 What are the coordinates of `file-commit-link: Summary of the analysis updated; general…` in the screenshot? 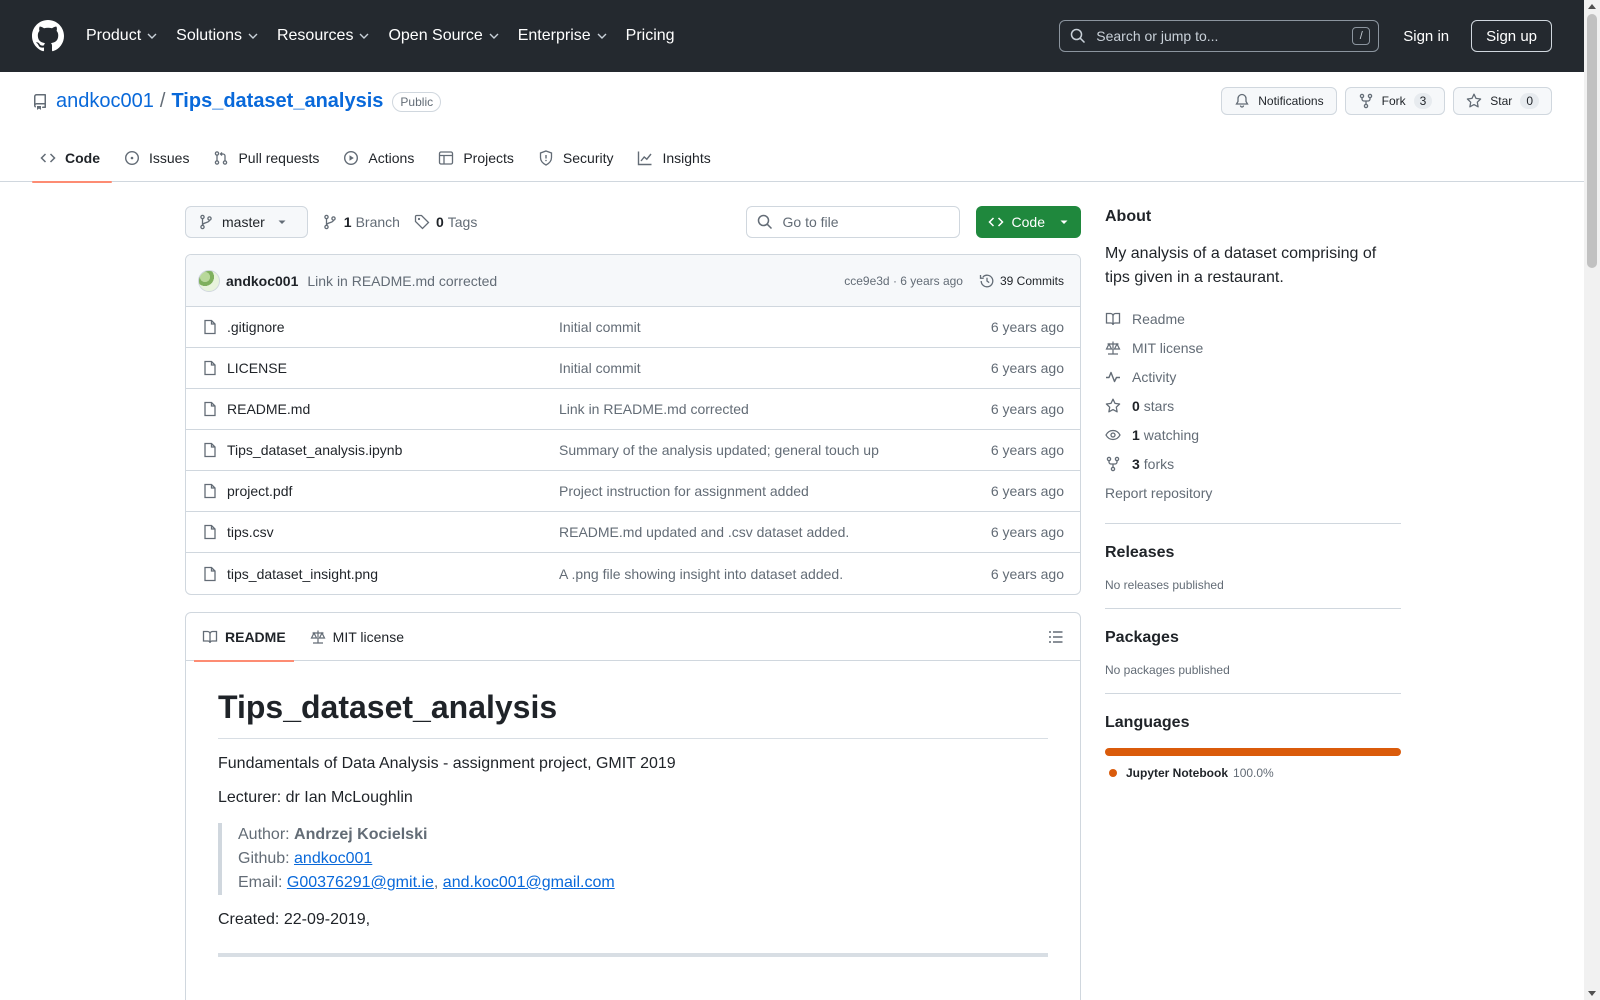 It's located at (775, 450).